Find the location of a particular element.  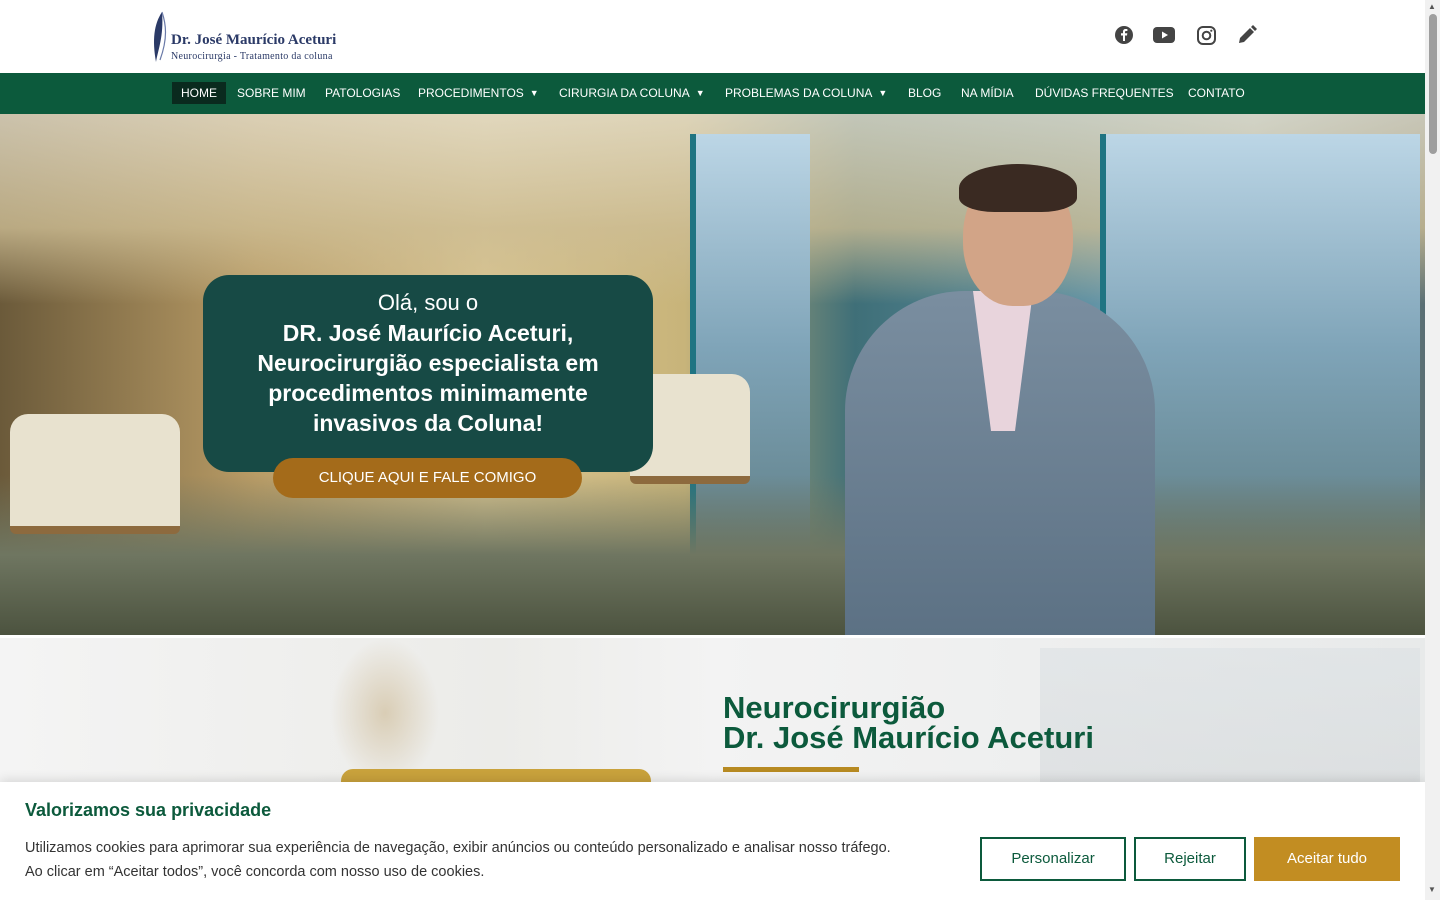

instagram-icon is located at coordinates (1206, 35).